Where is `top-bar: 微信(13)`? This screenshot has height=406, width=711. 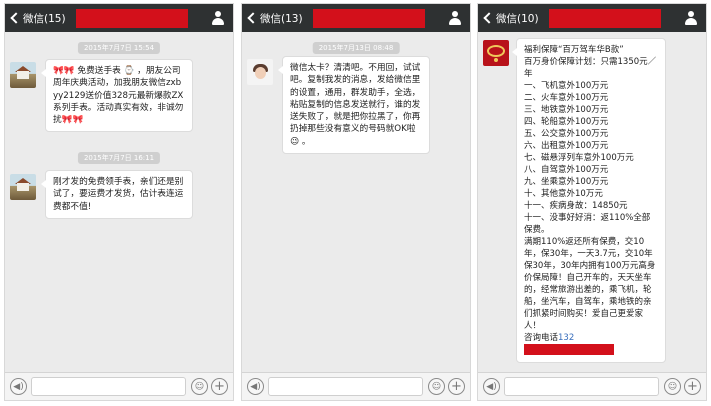
top-bar: 微信(13) is located at coordinates (356, 18).